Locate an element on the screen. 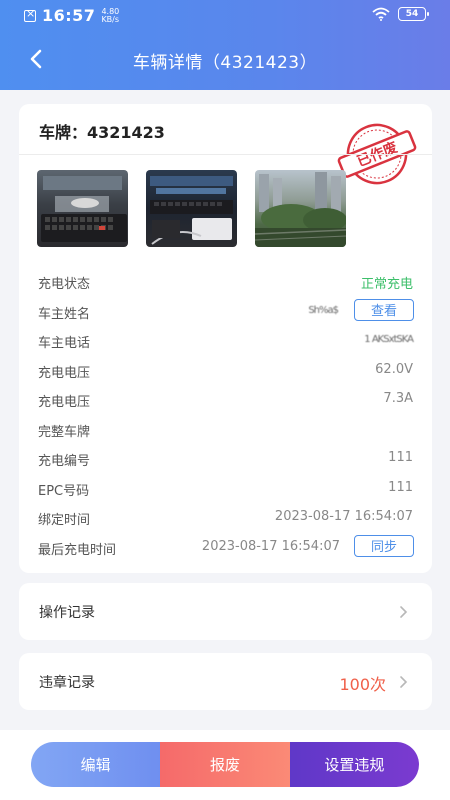 Image resolution: width=450 pixels, height=800 pixels. violation-record-label: 违章记录 is located at coordinates (67, 683).